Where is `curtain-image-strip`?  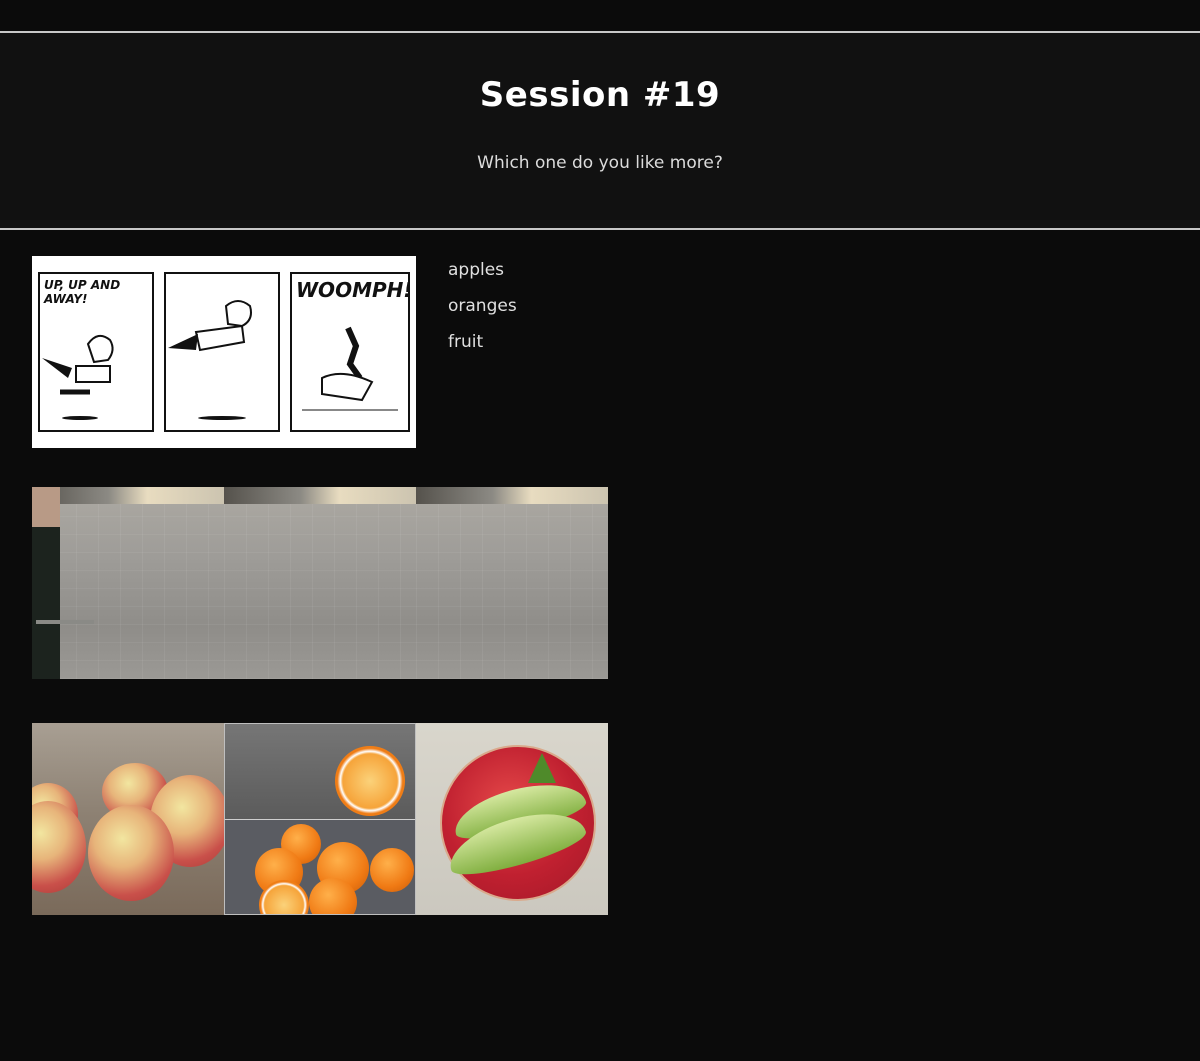 curtain-image-strip is located at coordinates (320, 583).